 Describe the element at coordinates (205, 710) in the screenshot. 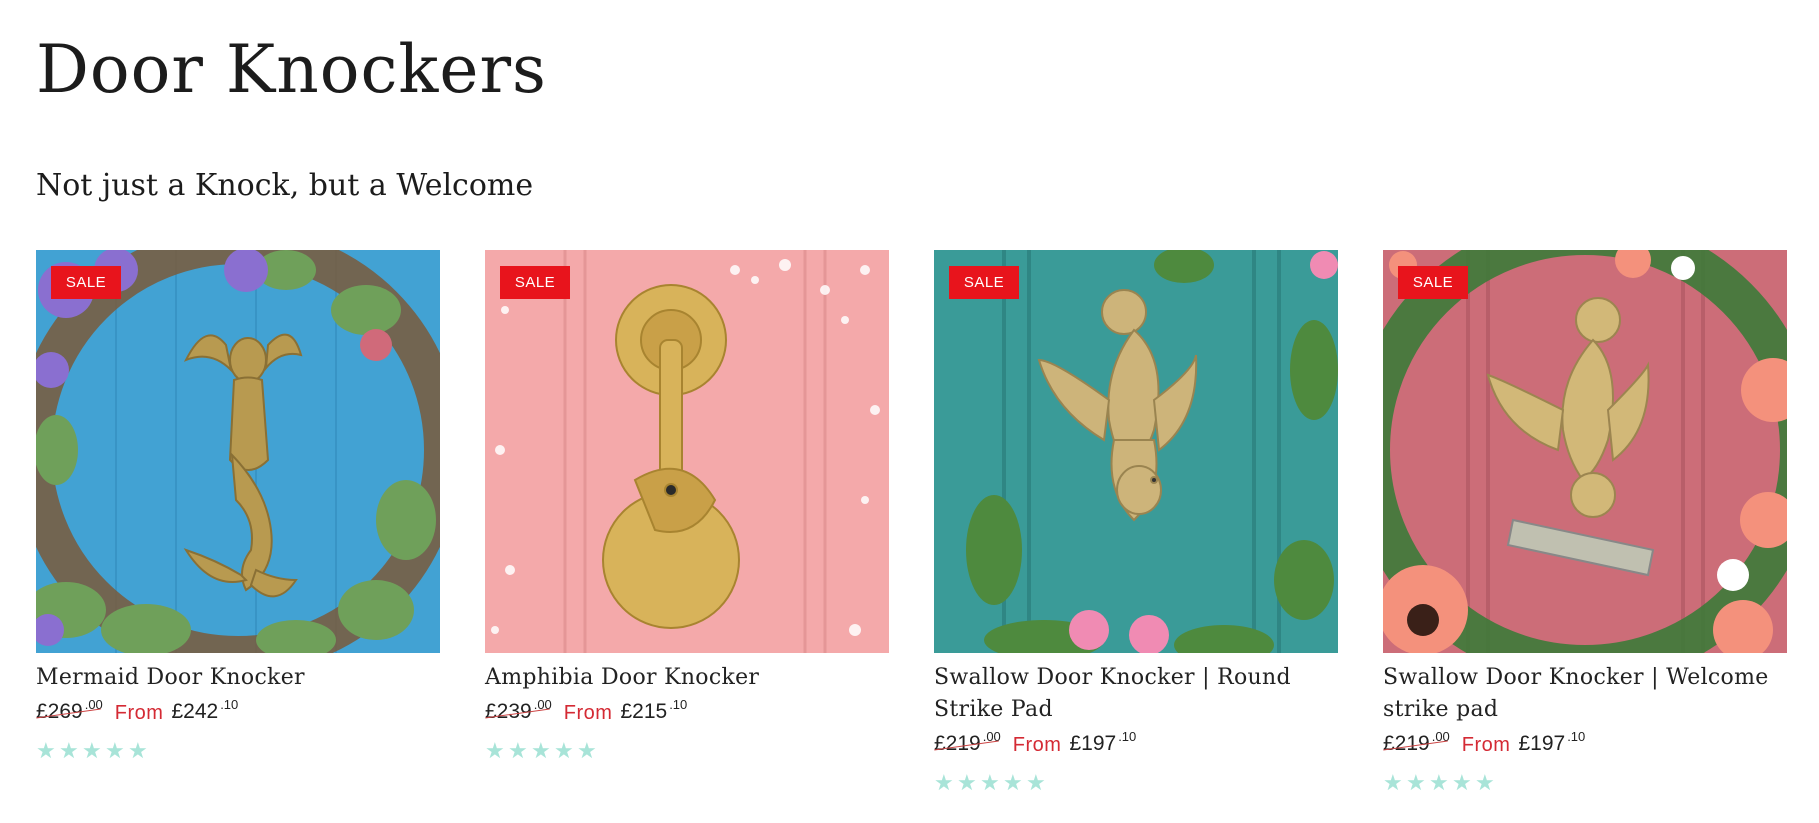

I see `sale-price: £242.10` at that location.